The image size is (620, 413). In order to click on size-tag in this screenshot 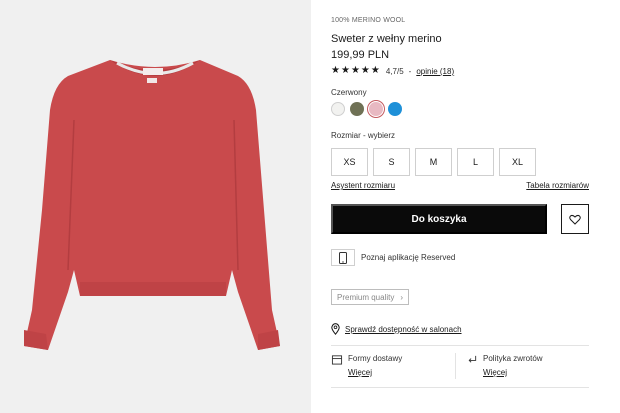, I will do `click(152, 80)`.